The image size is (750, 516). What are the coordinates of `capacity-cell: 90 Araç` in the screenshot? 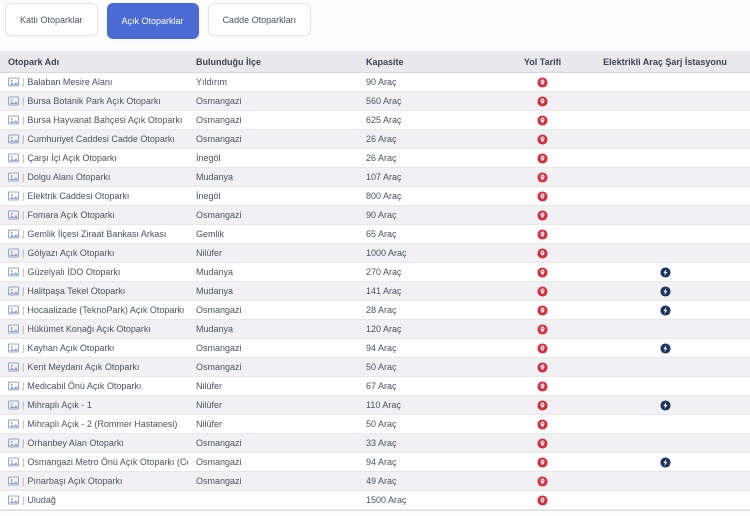 It's located at (381, 215).